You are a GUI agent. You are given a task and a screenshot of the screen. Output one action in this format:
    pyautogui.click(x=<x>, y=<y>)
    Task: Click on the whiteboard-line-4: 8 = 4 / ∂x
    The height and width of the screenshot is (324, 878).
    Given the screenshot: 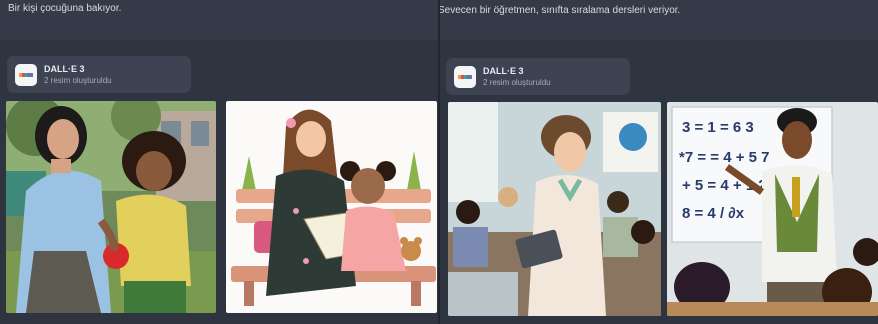 What is the action you would take?
    pyautogui.click(x=713, y=213)
    